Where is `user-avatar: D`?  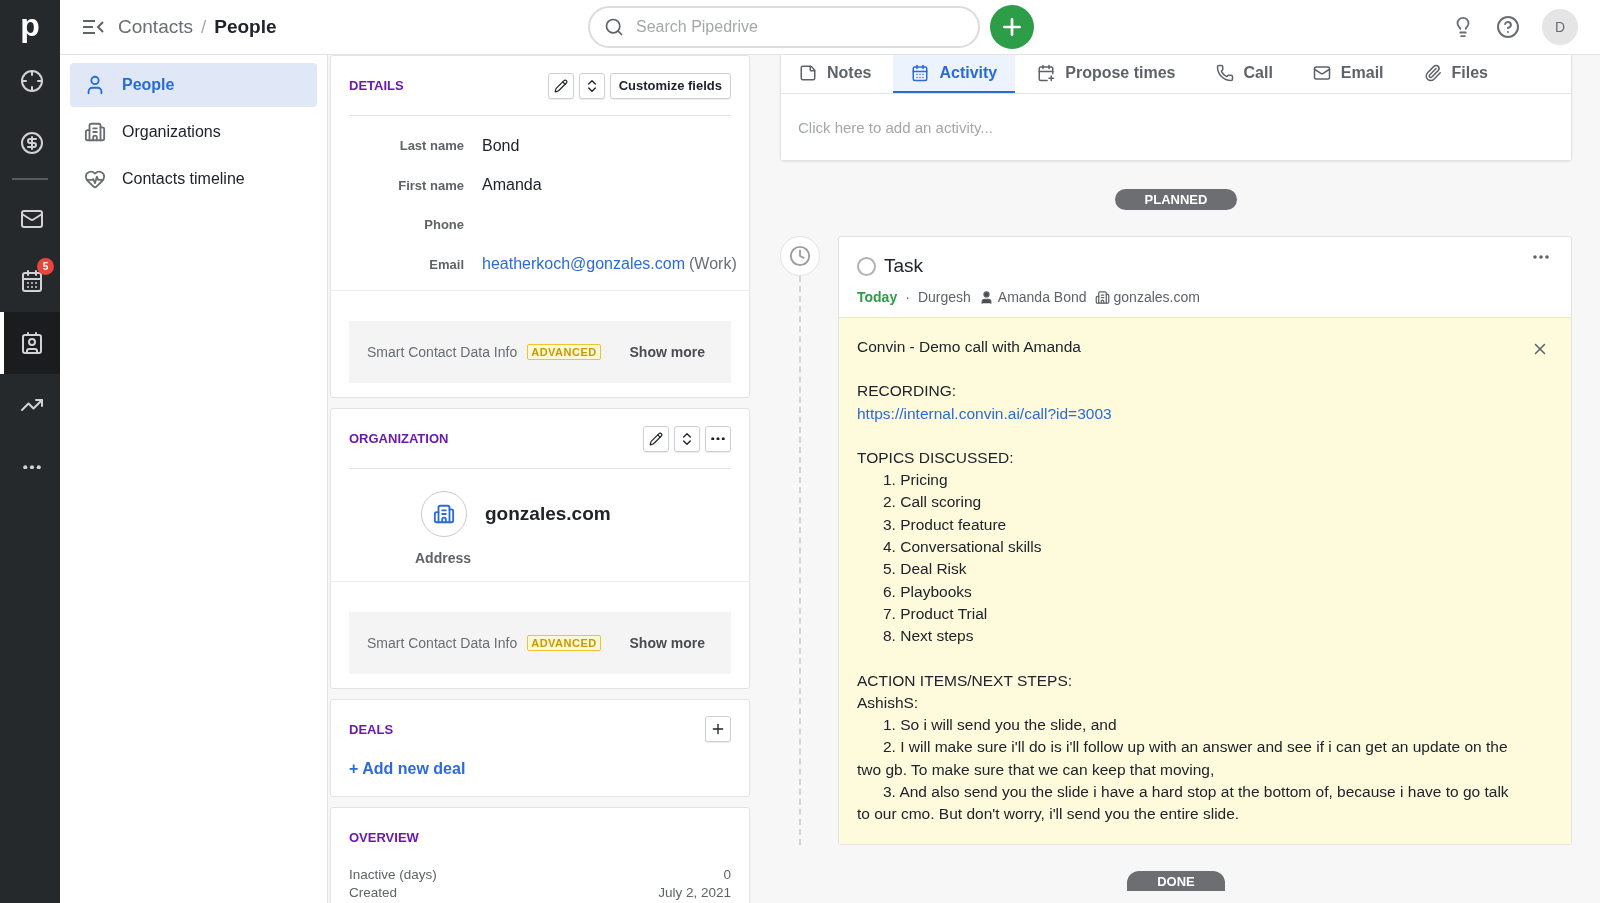 user-avatar: D is located at coordinates (1560, 27).